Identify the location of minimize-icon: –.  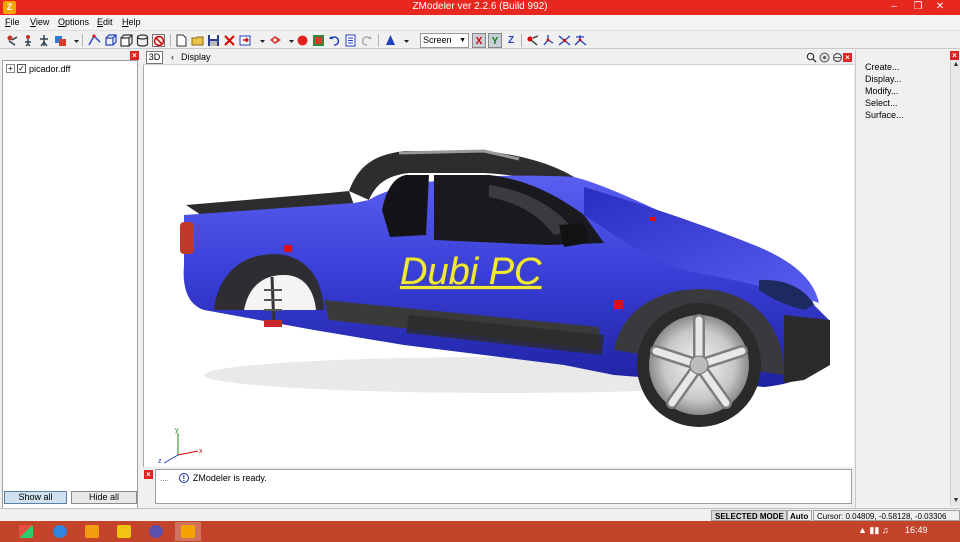
(894, 7).